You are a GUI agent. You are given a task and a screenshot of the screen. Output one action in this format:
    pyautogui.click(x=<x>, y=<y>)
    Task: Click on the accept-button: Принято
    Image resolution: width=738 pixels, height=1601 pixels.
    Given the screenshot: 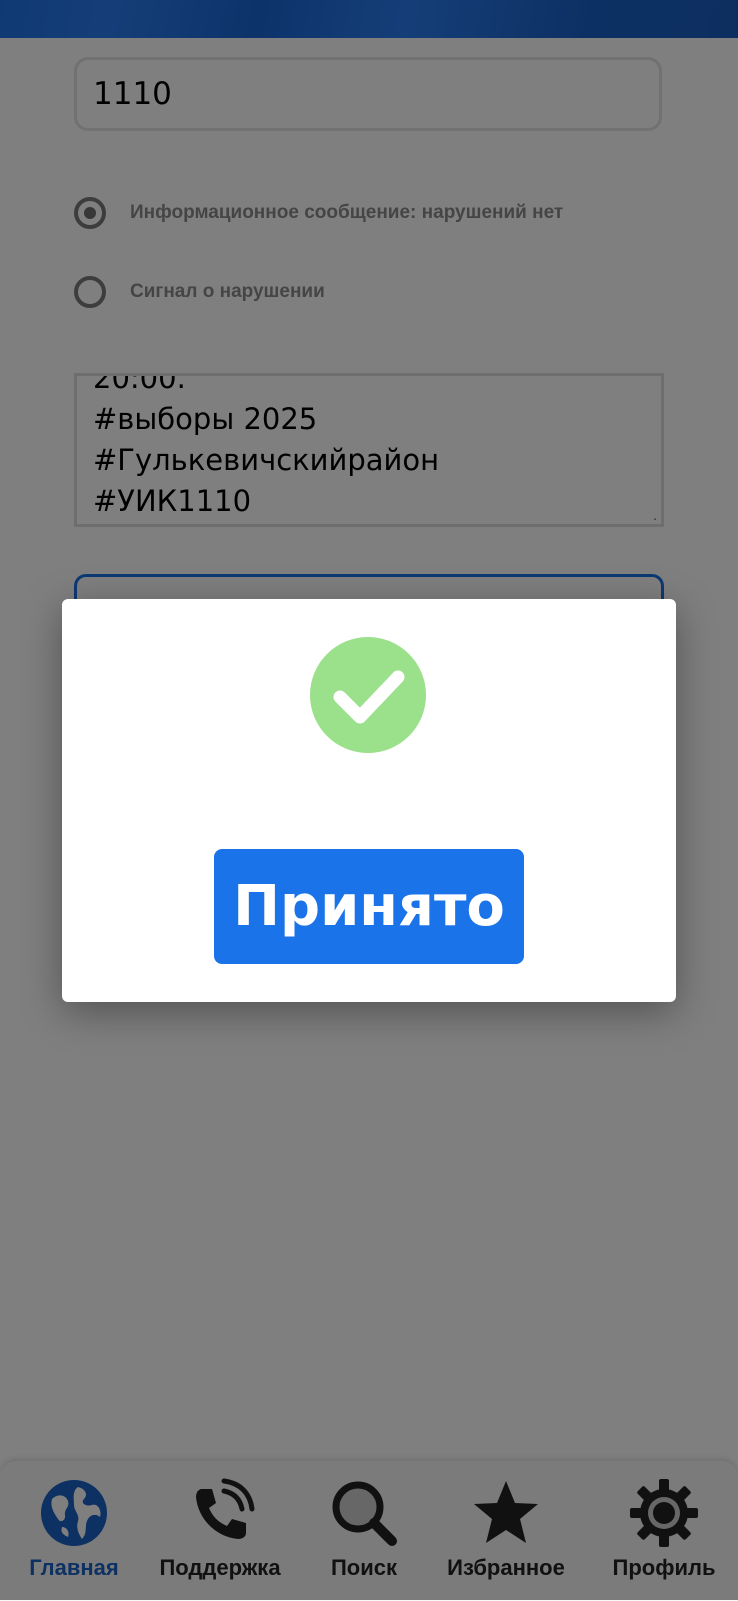 What is the action you would take?
    pyautogui.click(x=369, y=906)
    